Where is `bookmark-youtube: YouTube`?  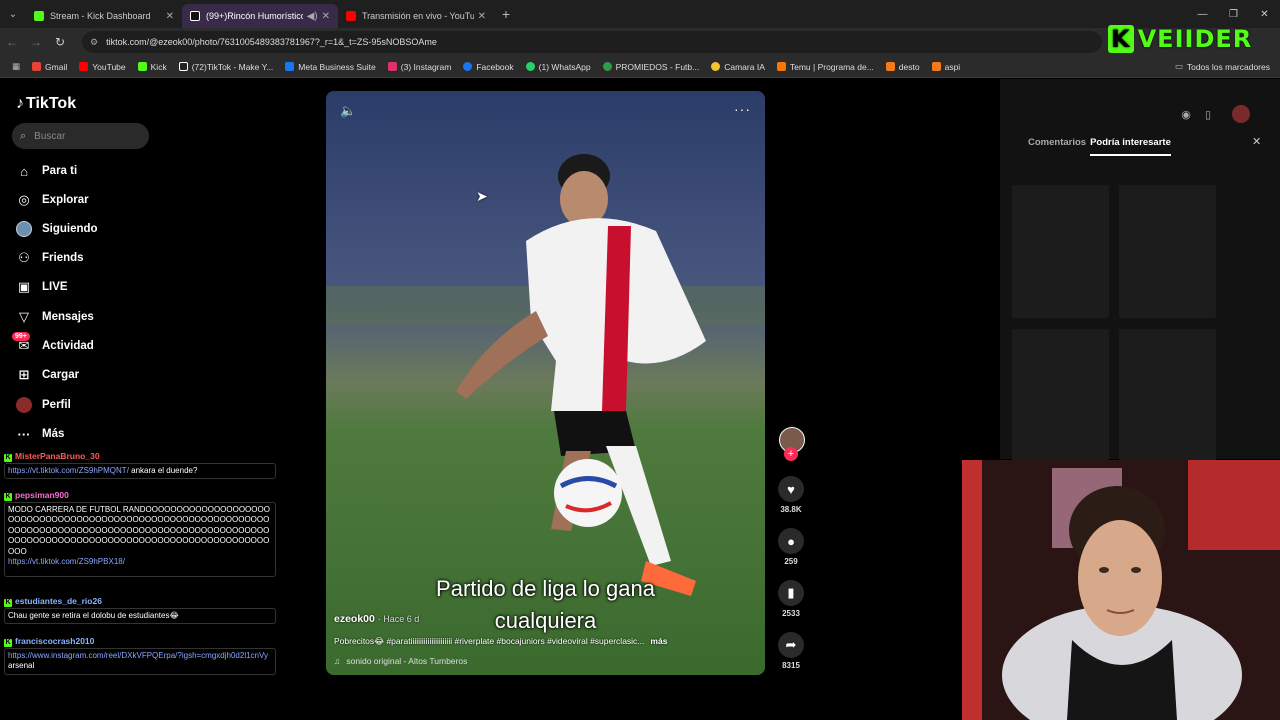 bookmark-youtube: YouTube is located at coordinates (102, 67).